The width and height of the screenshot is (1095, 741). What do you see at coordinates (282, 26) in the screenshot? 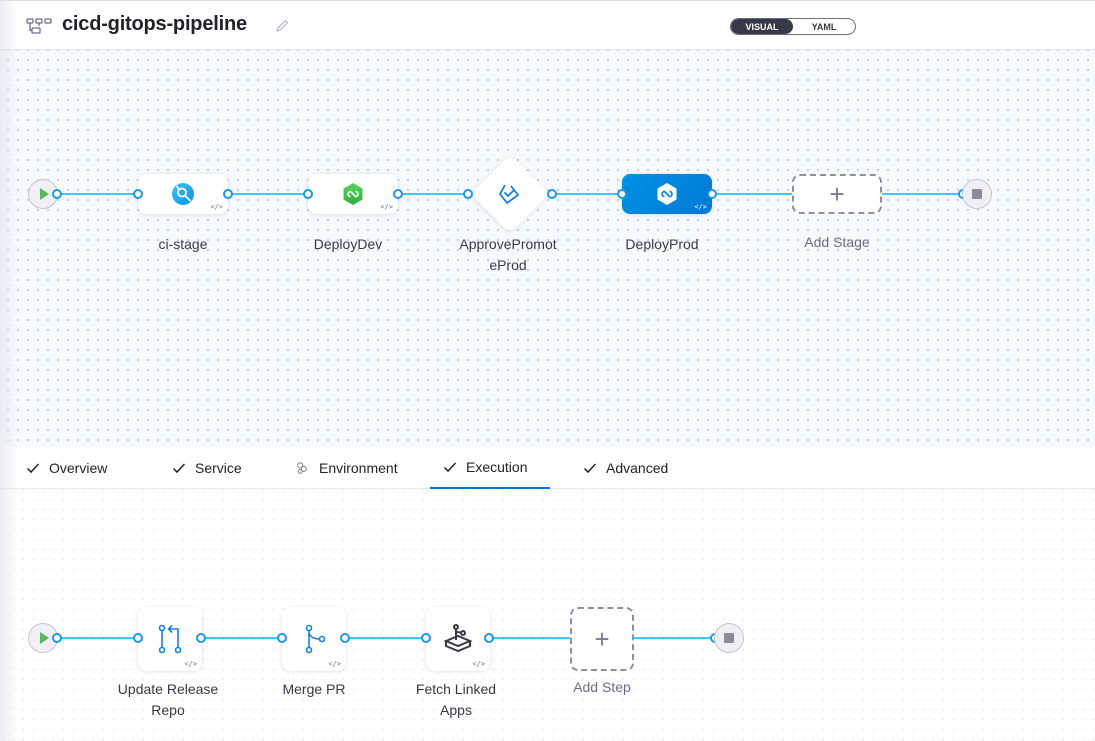
I see `pencil-icon` at bounding box center [282, 26].